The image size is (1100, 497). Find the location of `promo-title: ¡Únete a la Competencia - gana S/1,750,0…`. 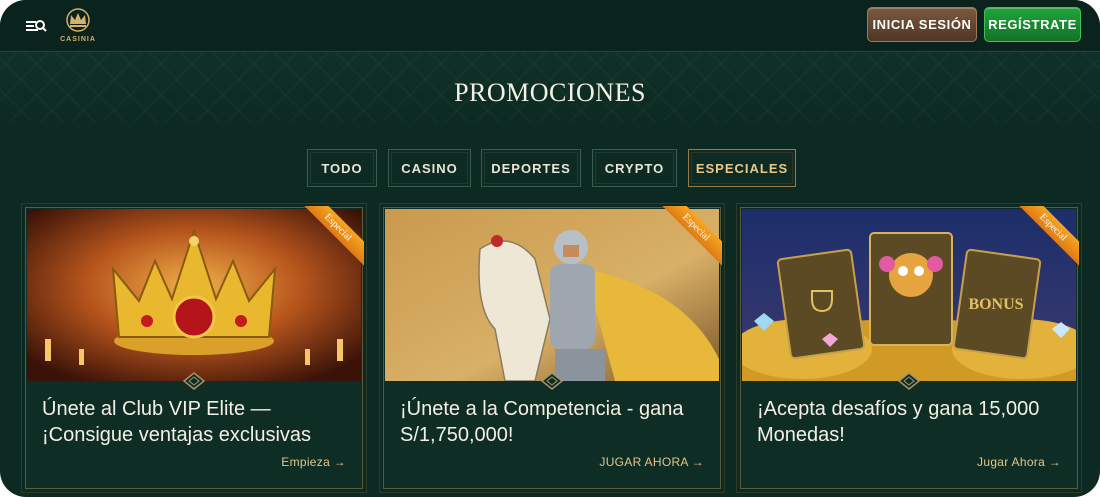

promo-title: ¡Únete a la Competencia - gana S/1,750,0… is located at coordinates (542, 422).